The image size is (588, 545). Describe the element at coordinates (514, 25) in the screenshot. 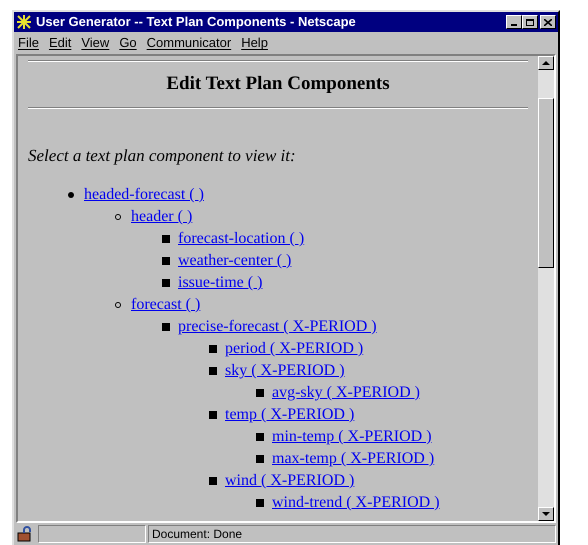

I see `minimize-icon` at that location.